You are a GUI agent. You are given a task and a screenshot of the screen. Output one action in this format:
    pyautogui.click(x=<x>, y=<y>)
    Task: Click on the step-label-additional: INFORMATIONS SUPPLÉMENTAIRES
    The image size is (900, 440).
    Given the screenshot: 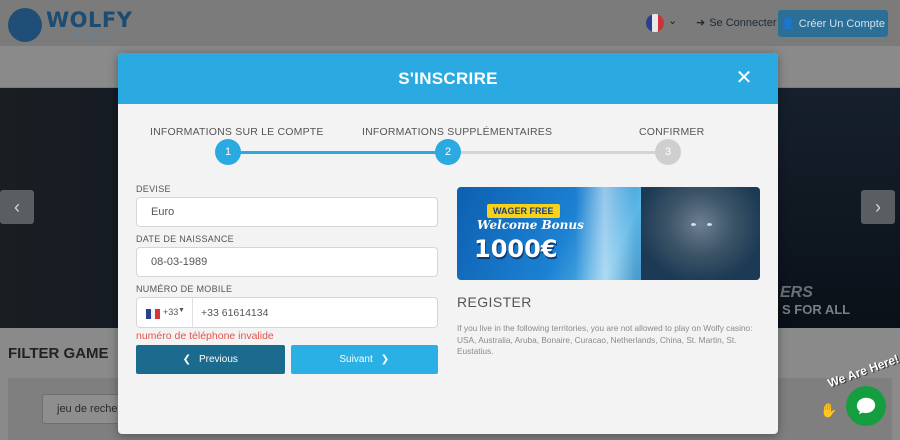 What is the action you would take?
    pyautogui.click(x=457, y=132)
    